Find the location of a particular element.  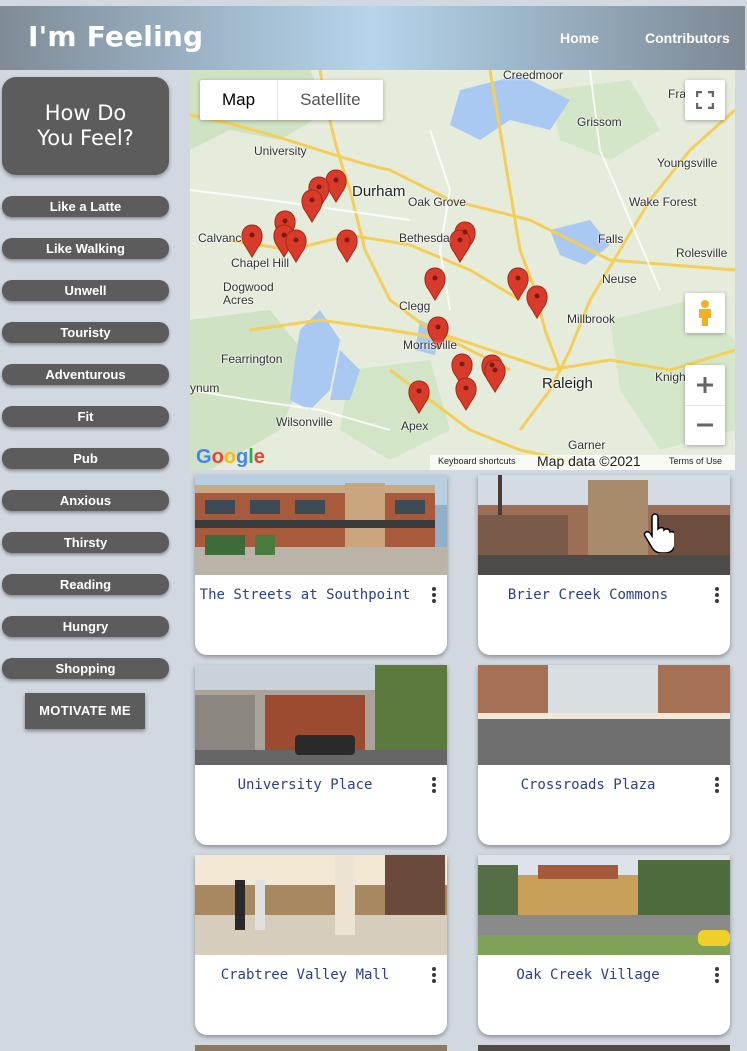

zoom-in-button is located at coordinates (705, 385).